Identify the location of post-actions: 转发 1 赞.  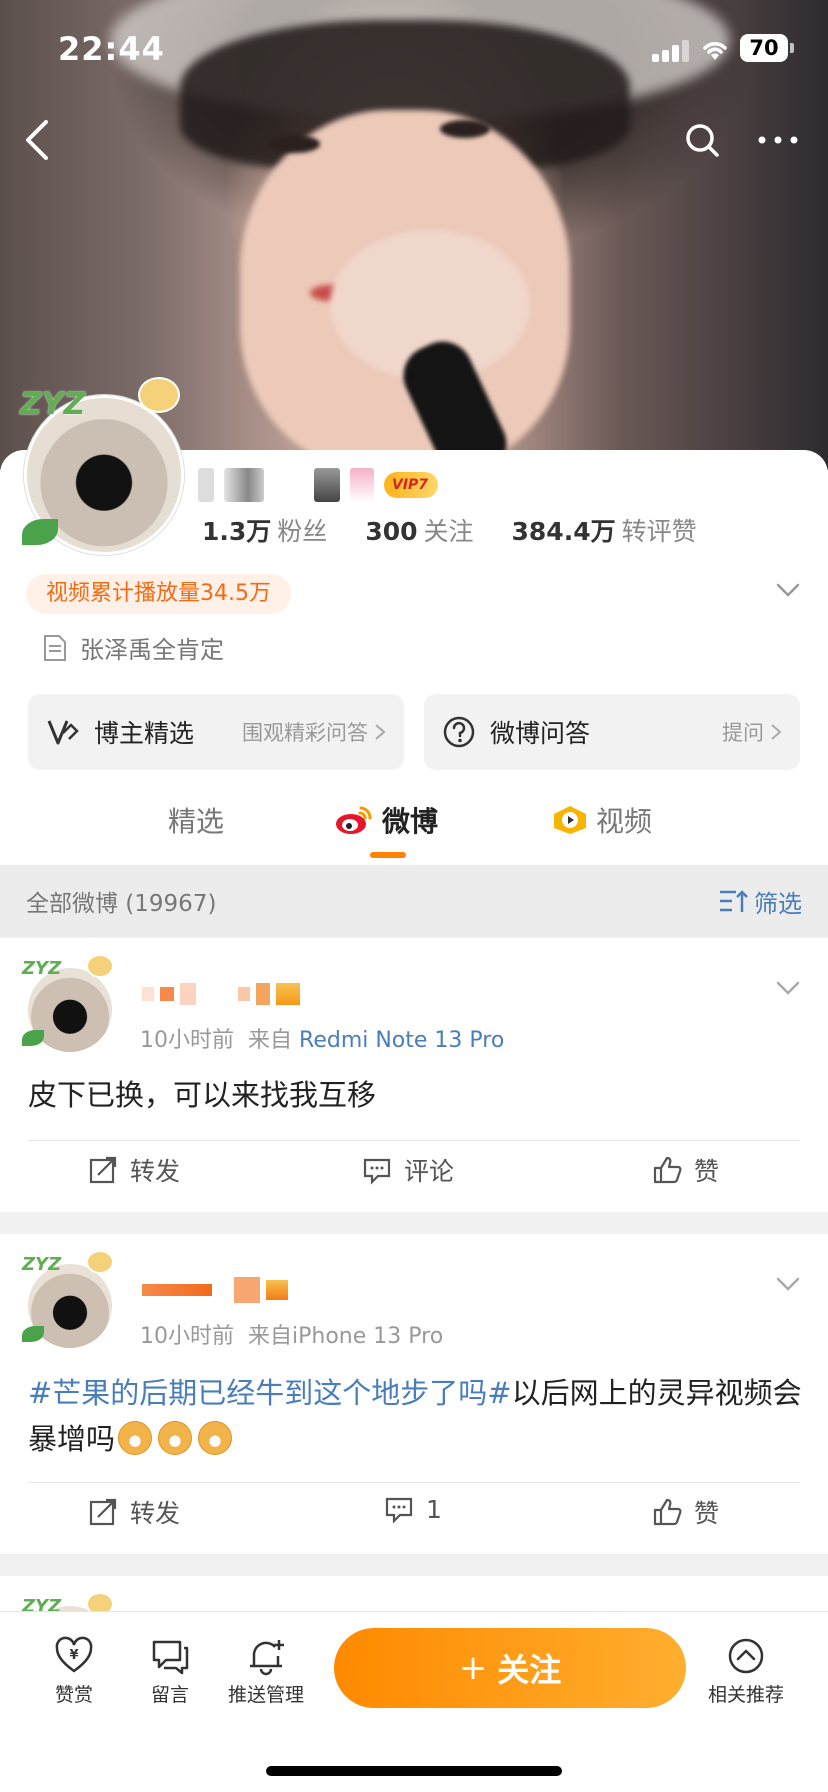
(414, 1517).